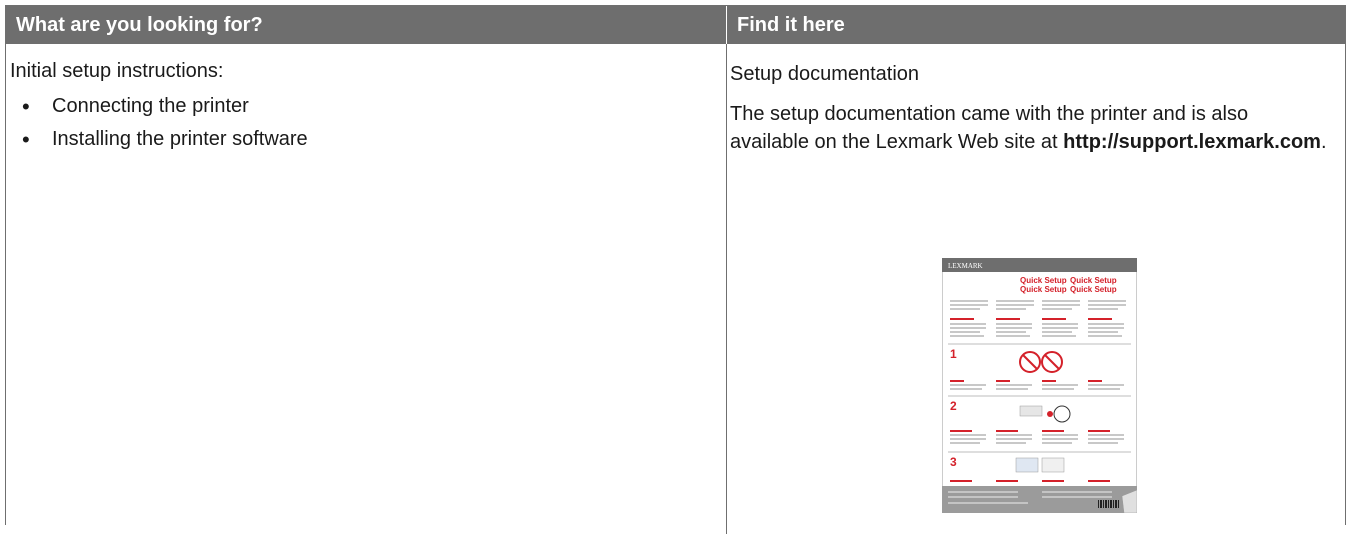  I want to click on header-what-looking-for: What are you looking for?, so click(139, 25).